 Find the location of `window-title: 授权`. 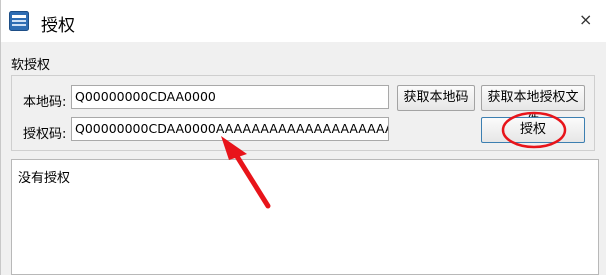

window-title: 授权 is located at coordinates (58, 26).